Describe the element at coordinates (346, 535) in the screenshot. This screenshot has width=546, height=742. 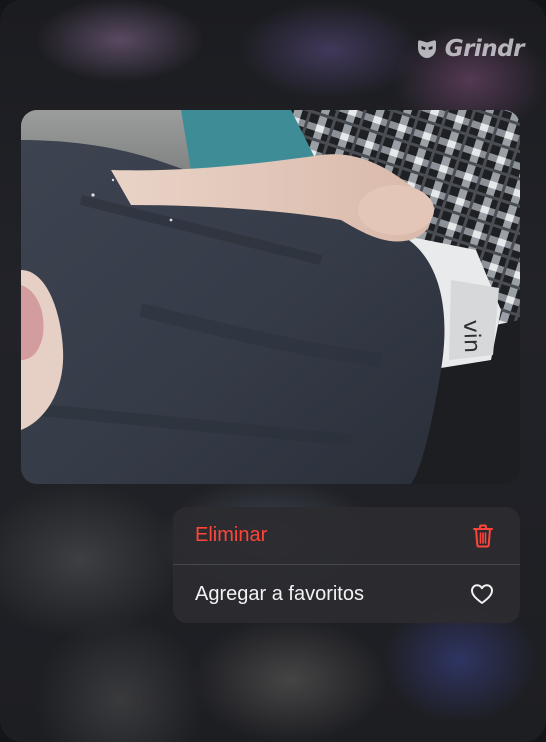
I see `delete-button: Eliminar` at that location.